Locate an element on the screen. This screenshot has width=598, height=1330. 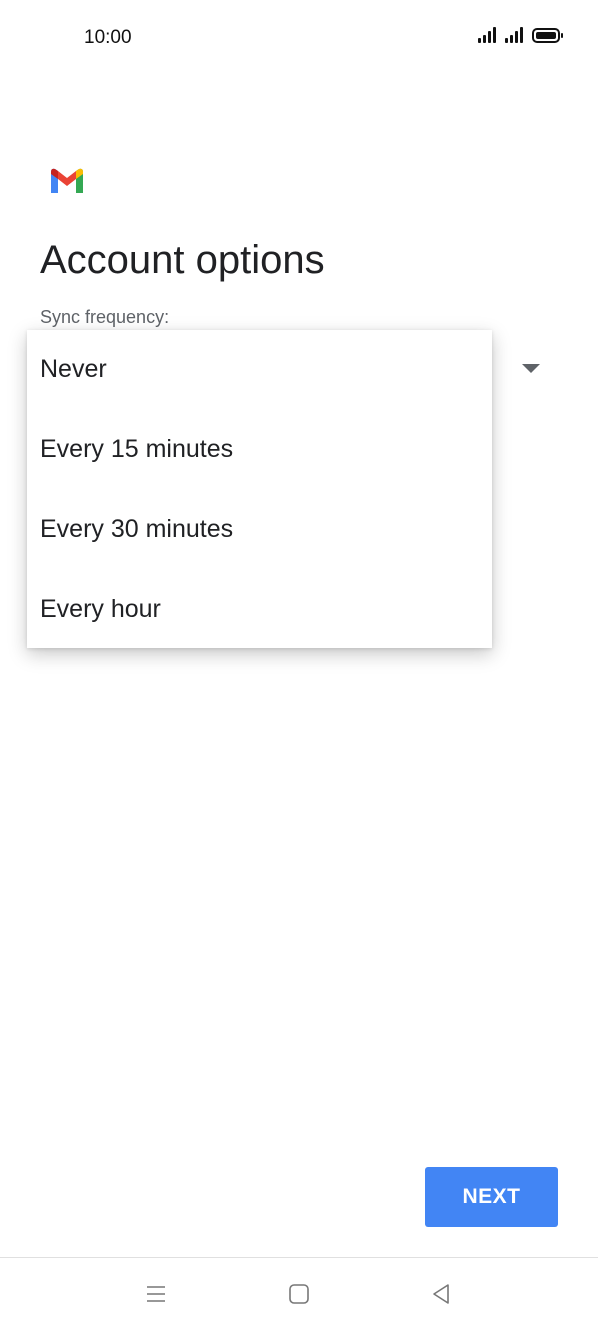
menu-item-every-15-minutes: Every 15 minutes is located at coordinates (259, 449).